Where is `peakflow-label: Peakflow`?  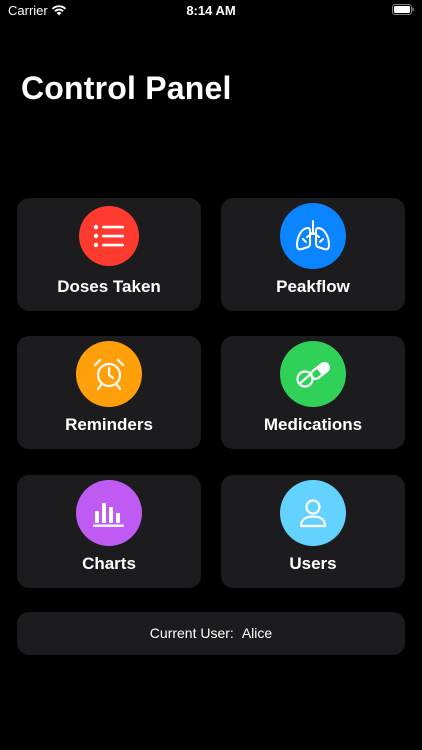 peakflow-label: Peakflow is located at coordinates (313, 286).